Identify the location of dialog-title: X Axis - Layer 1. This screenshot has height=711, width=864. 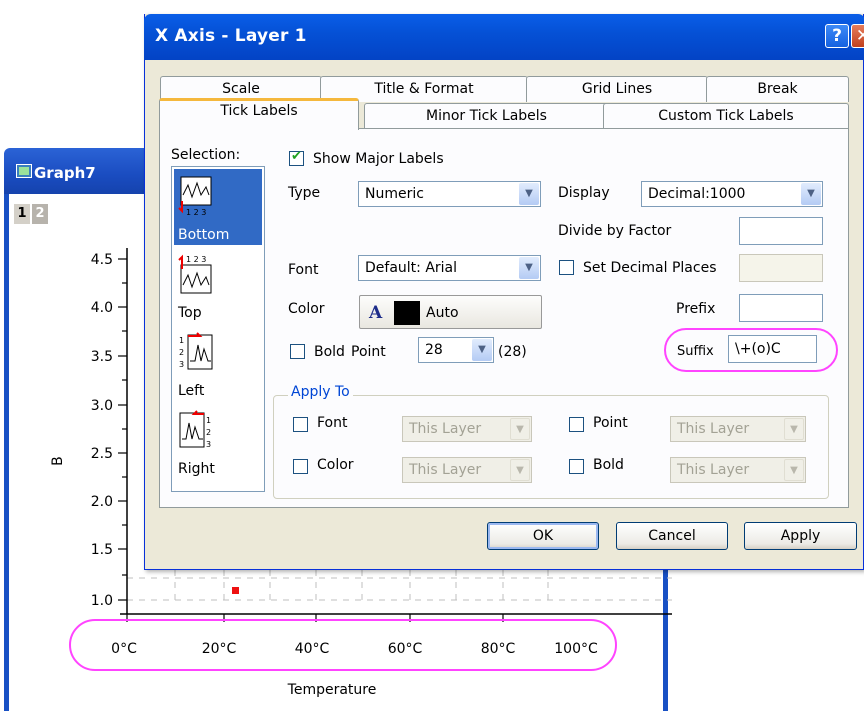
(231, 36).